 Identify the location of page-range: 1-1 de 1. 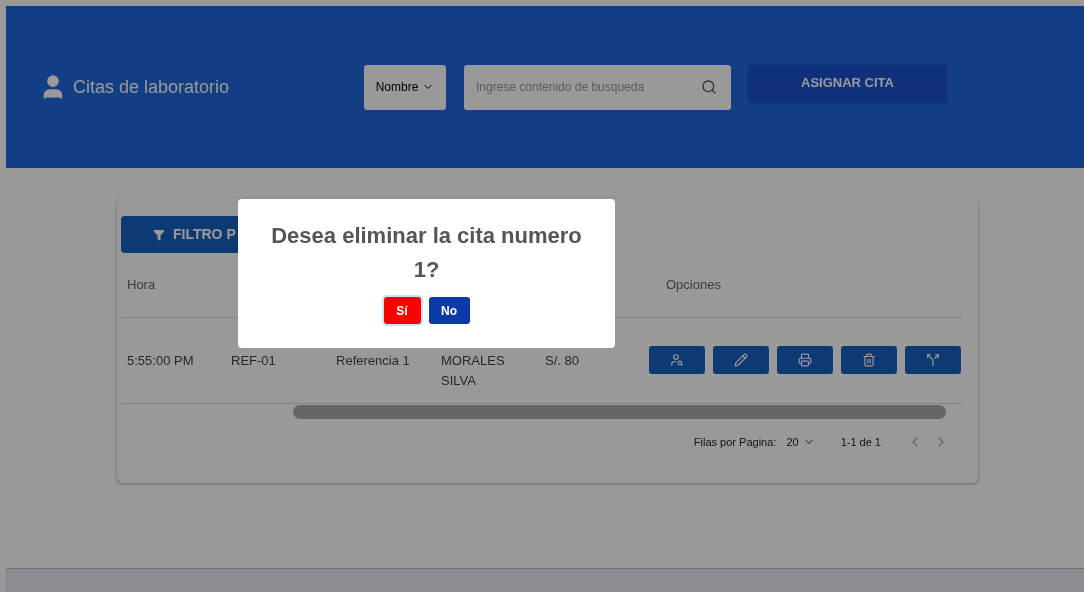
(860, 442).